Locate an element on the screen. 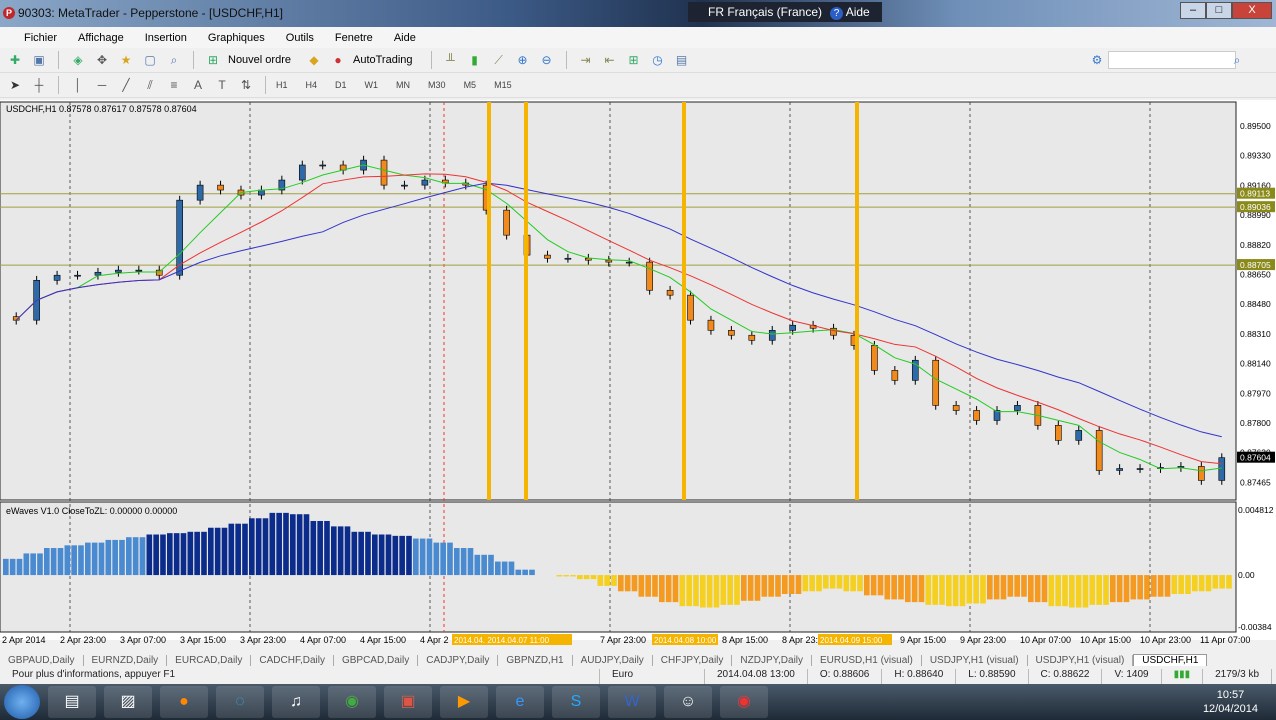 This screenshot has width=1276, height=720. firefox-icon: ● is located at coordinates (184, 702).